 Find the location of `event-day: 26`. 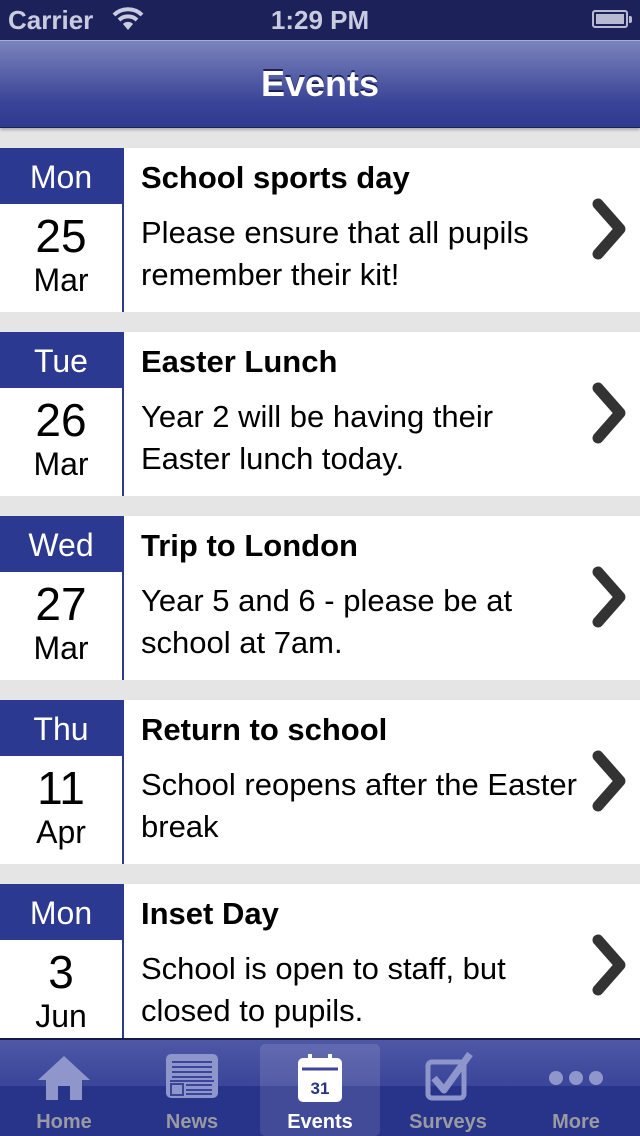

event-day: 26 is located at coordinates (61, 420).